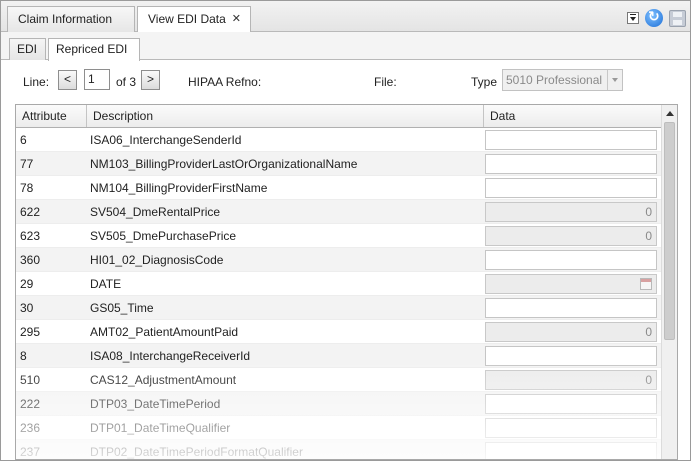 The image size is (691, 461). What do you see at coordinates (23, 356) in the screenshot?
I see `attribute-cell: 8` at bounding box center [23, 356].